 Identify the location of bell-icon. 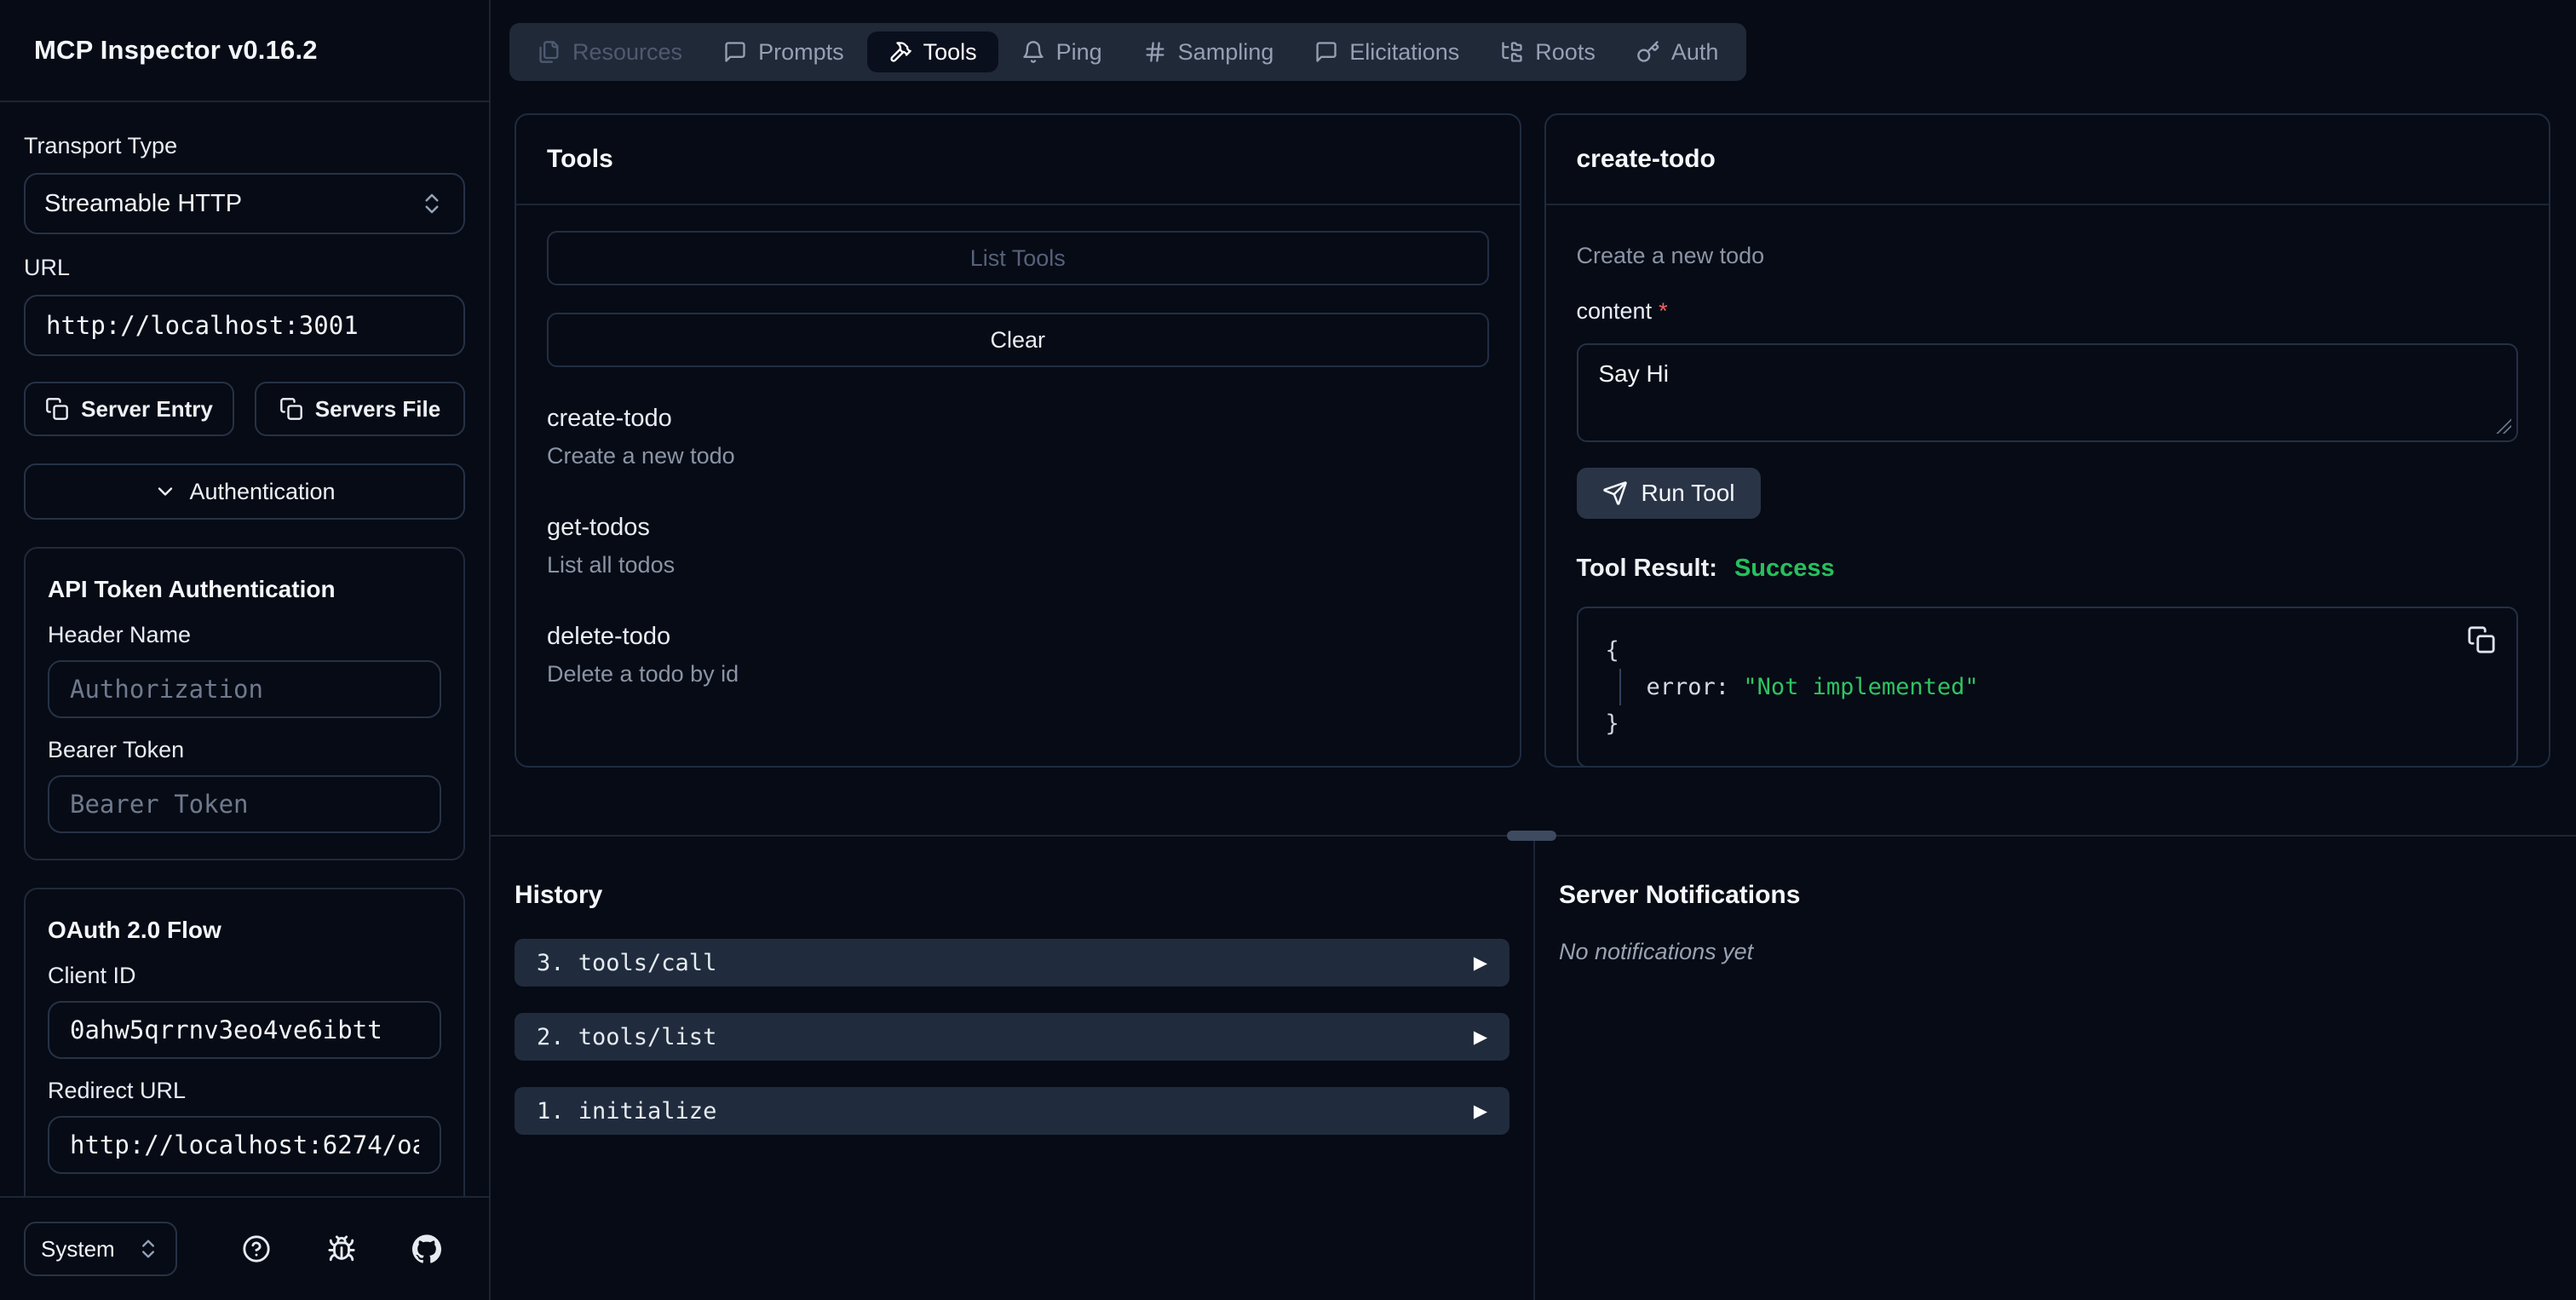
(1033, 52).